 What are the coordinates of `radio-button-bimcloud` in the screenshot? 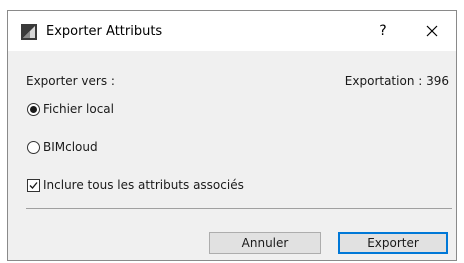 It's located at (33, 147).